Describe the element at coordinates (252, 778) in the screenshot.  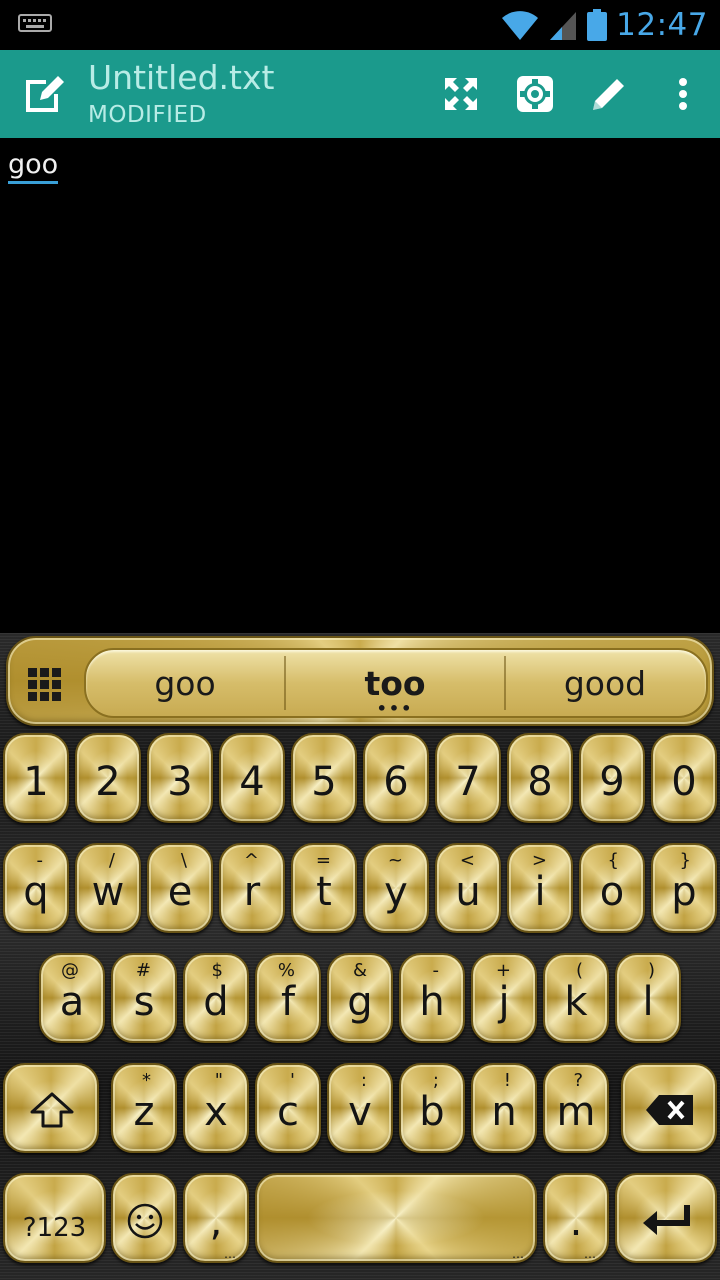
I see `key-4: 4` at that location.